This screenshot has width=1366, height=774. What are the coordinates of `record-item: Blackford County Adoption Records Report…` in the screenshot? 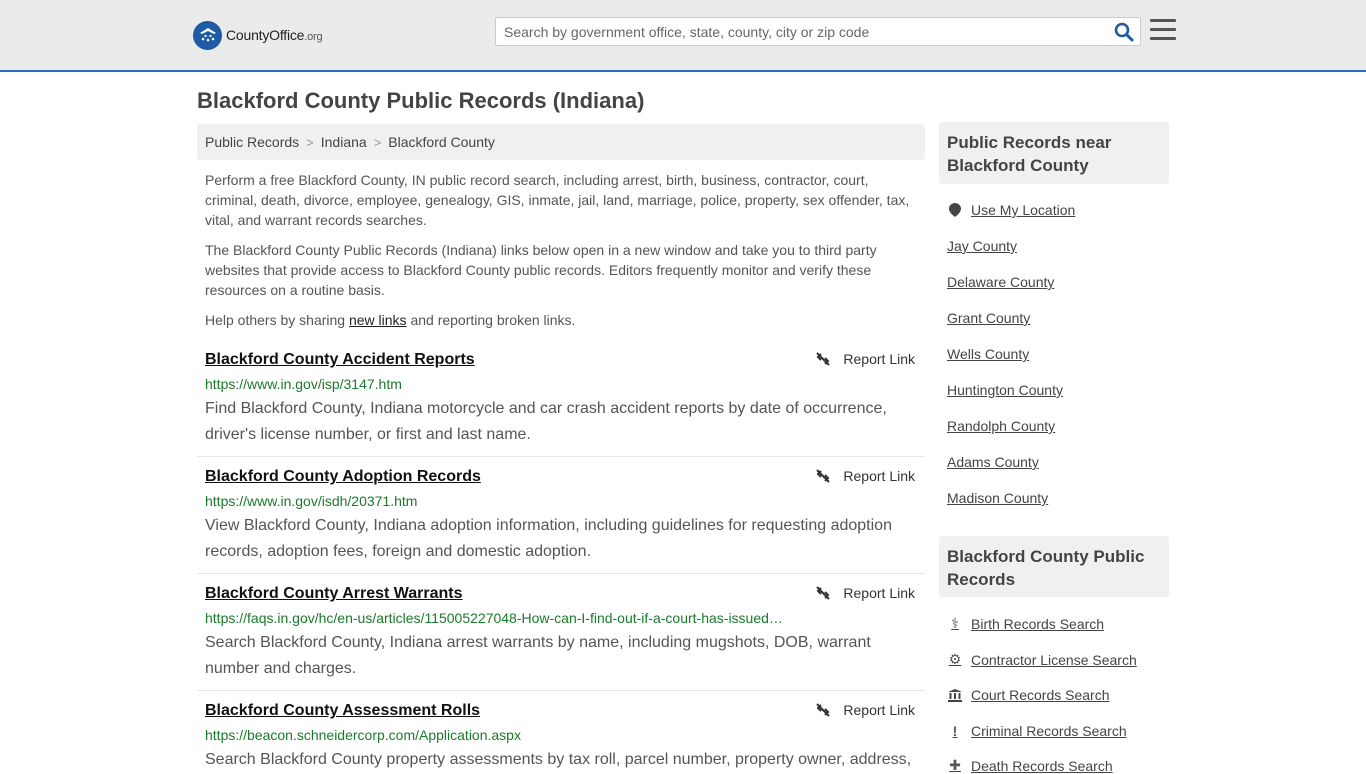 It's located at (561, 521).